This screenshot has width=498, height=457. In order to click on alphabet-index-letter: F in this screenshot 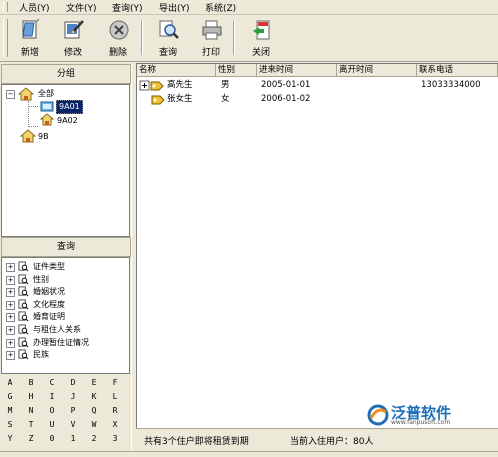, I will do `click(115, 382)`.